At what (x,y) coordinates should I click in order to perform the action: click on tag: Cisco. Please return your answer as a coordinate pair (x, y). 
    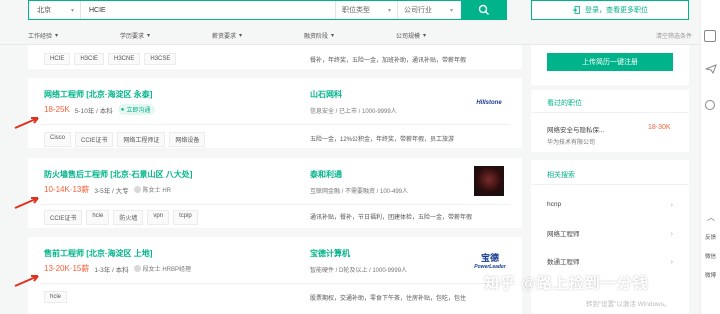
    Looking at the image, I should click on (58, 139).